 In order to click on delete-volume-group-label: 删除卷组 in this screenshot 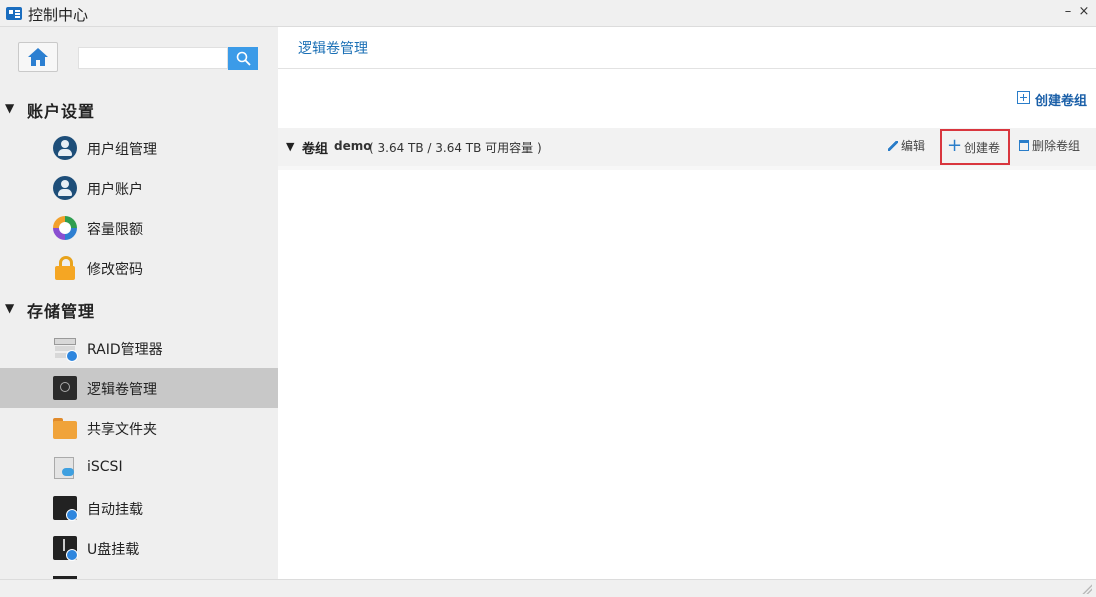, I will do `click(1056, 146)`.